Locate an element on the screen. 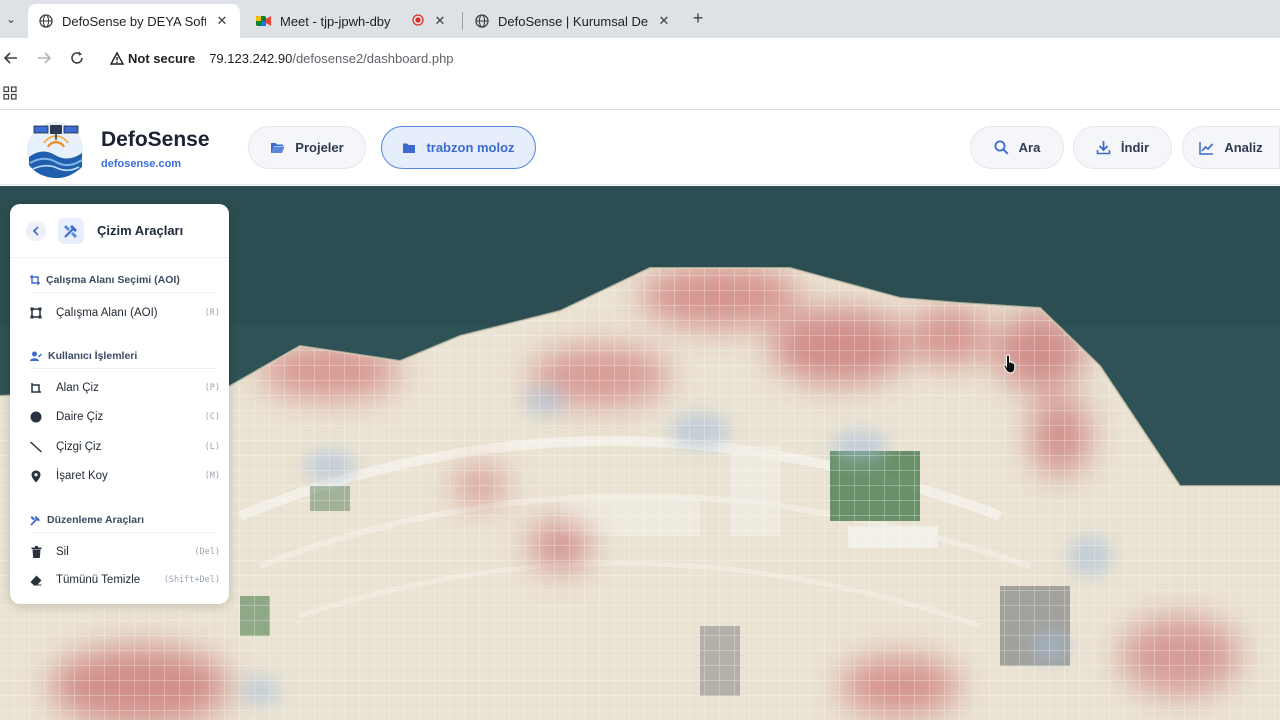 Image resolution: width=1280 pixels, height=720 pixels. circle-icon is located at coordinates (36, 417).